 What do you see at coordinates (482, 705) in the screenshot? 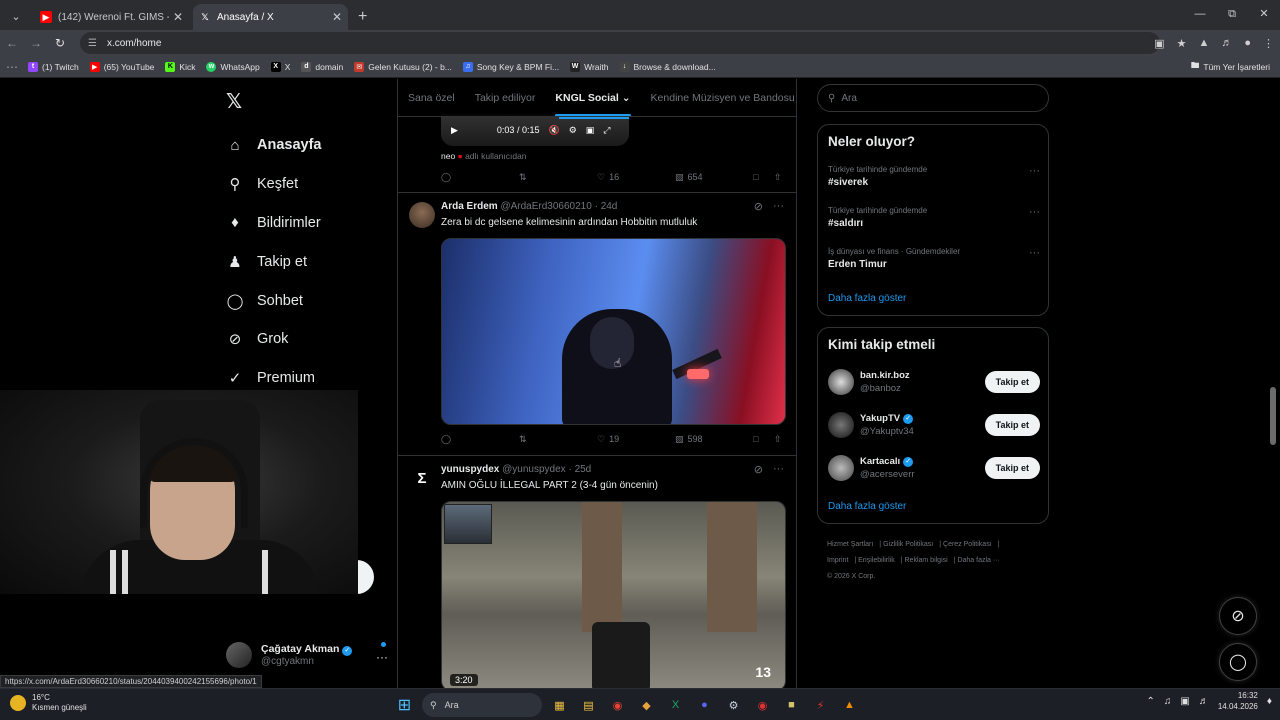
I see `taskbar-search: ⚲ Ara` at bounding box center [482, 705].